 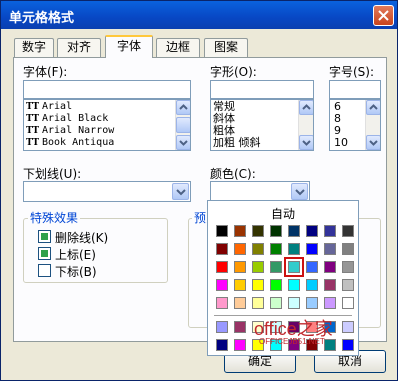 What do you see at coordinates (76, 272) in the screenshot?
I see `subscript-label: 下标(B)` at bounding box center [76, 272].